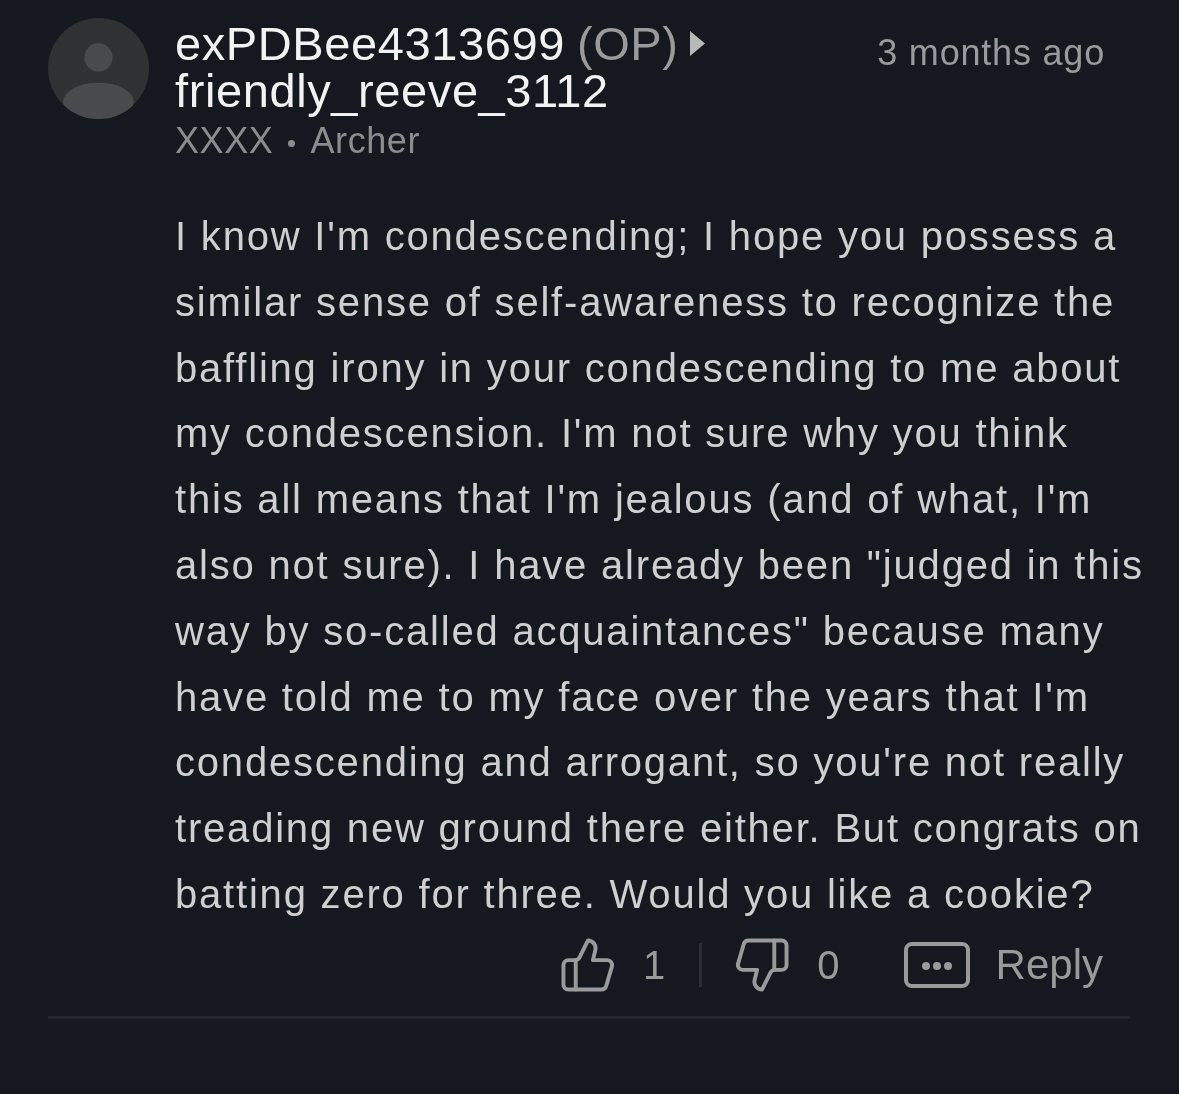 This screenshot has width=1179, height=1094. I want to click on timestamp: 3 months ago, so click(991, 53).